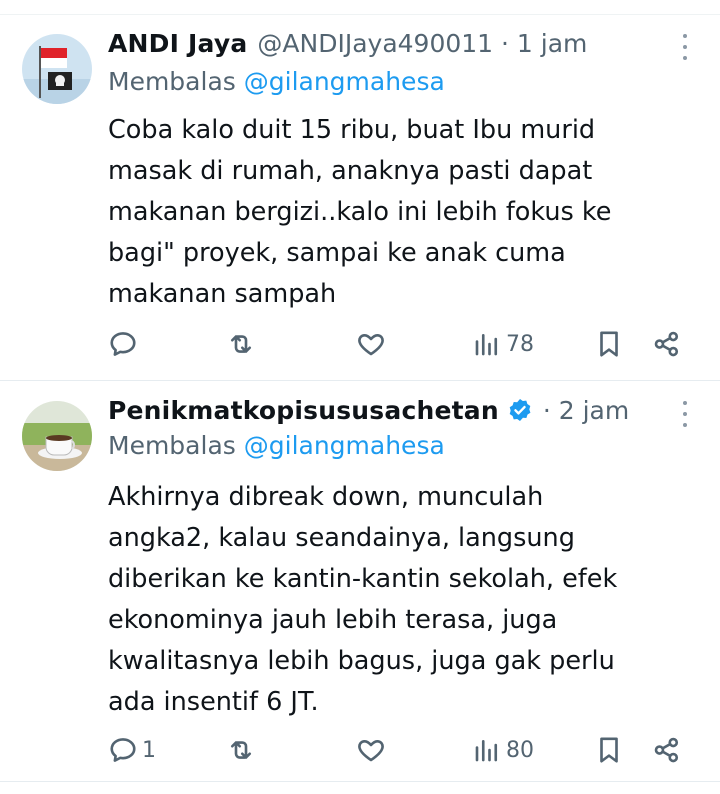 This screenshot has width=720, height=794. What do you see at coordinates (350, 171) in the screenshot?
I see `tweet-text-line: masak di rumah, anaknya pasti dapat` at bounding box center [350, 171].